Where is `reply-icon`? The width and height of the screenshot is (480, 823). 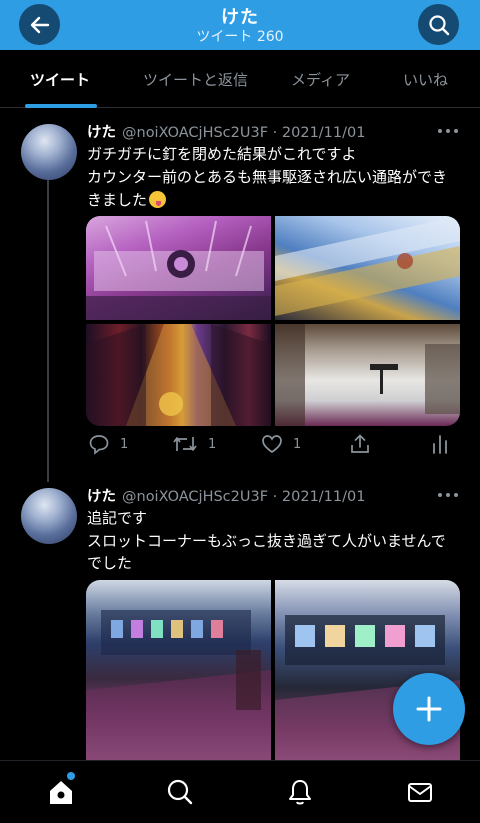
reply-icon is located at coordinates (99, 445).